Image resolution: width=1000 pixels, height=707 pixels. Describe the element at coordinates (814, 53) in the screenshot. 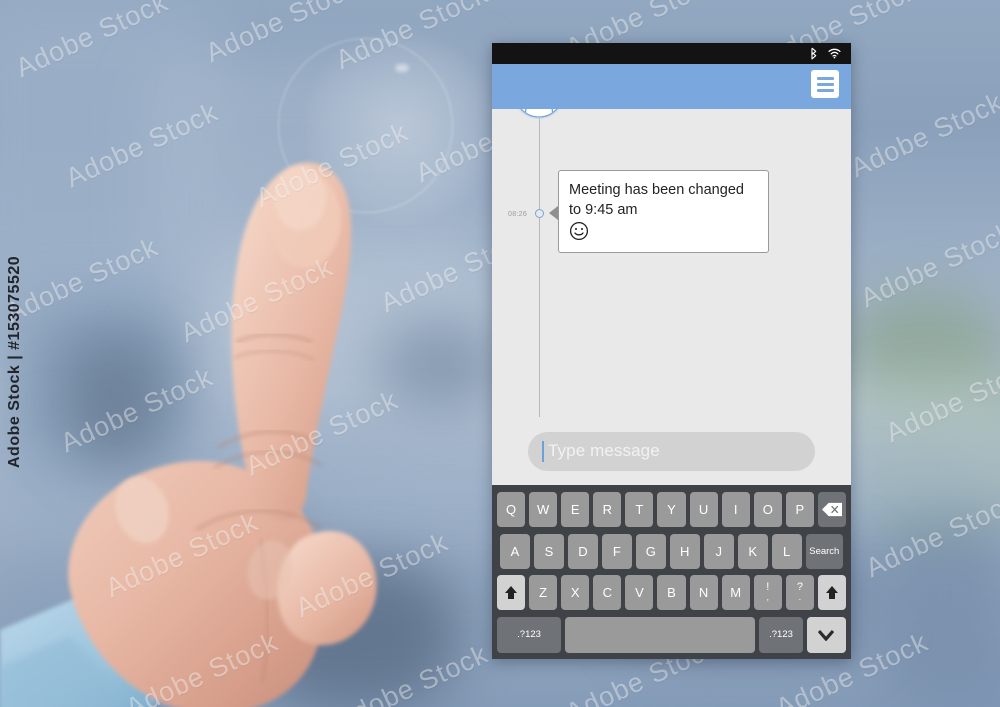

I see `bluetooth-icon` at that location.